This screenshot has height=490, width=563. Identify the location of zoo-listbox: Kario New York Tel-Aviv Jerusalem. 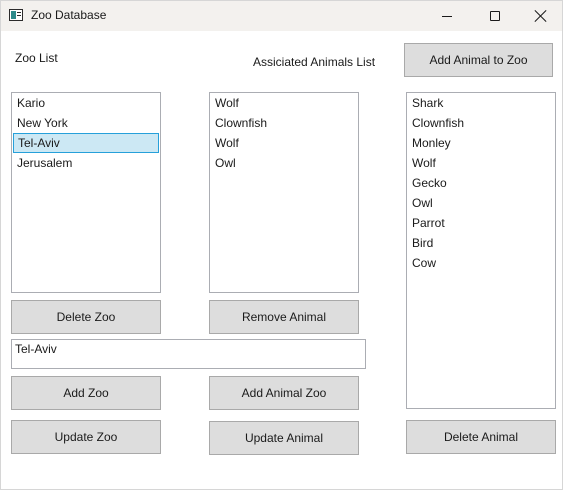
(86, 192).